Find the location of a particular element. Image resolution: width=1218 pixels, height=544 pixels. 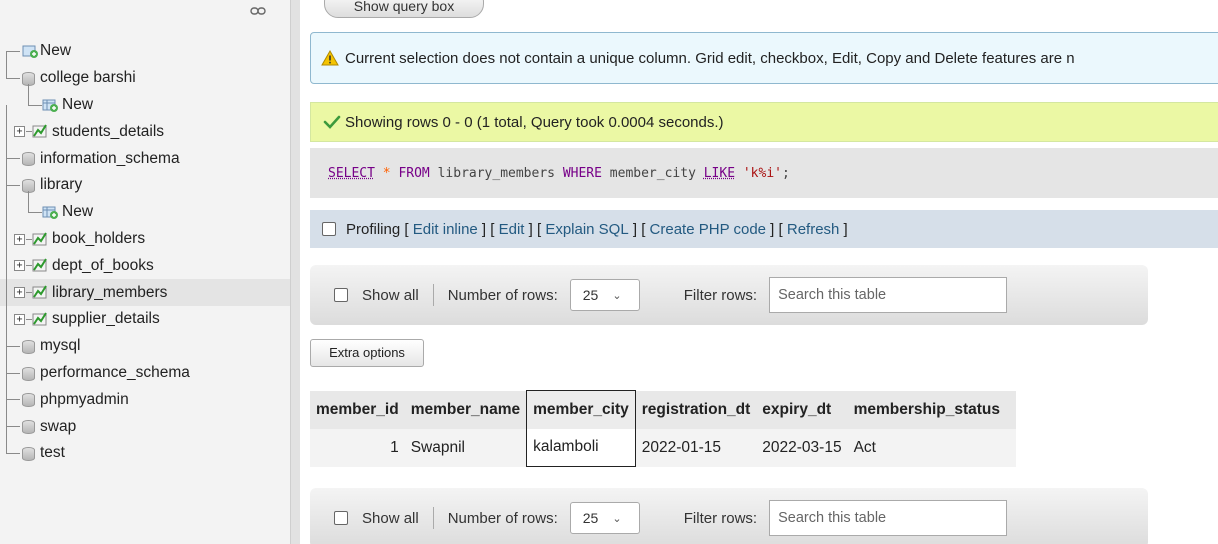

sql-keyword: WHERE is located at coordinates (582, 173).